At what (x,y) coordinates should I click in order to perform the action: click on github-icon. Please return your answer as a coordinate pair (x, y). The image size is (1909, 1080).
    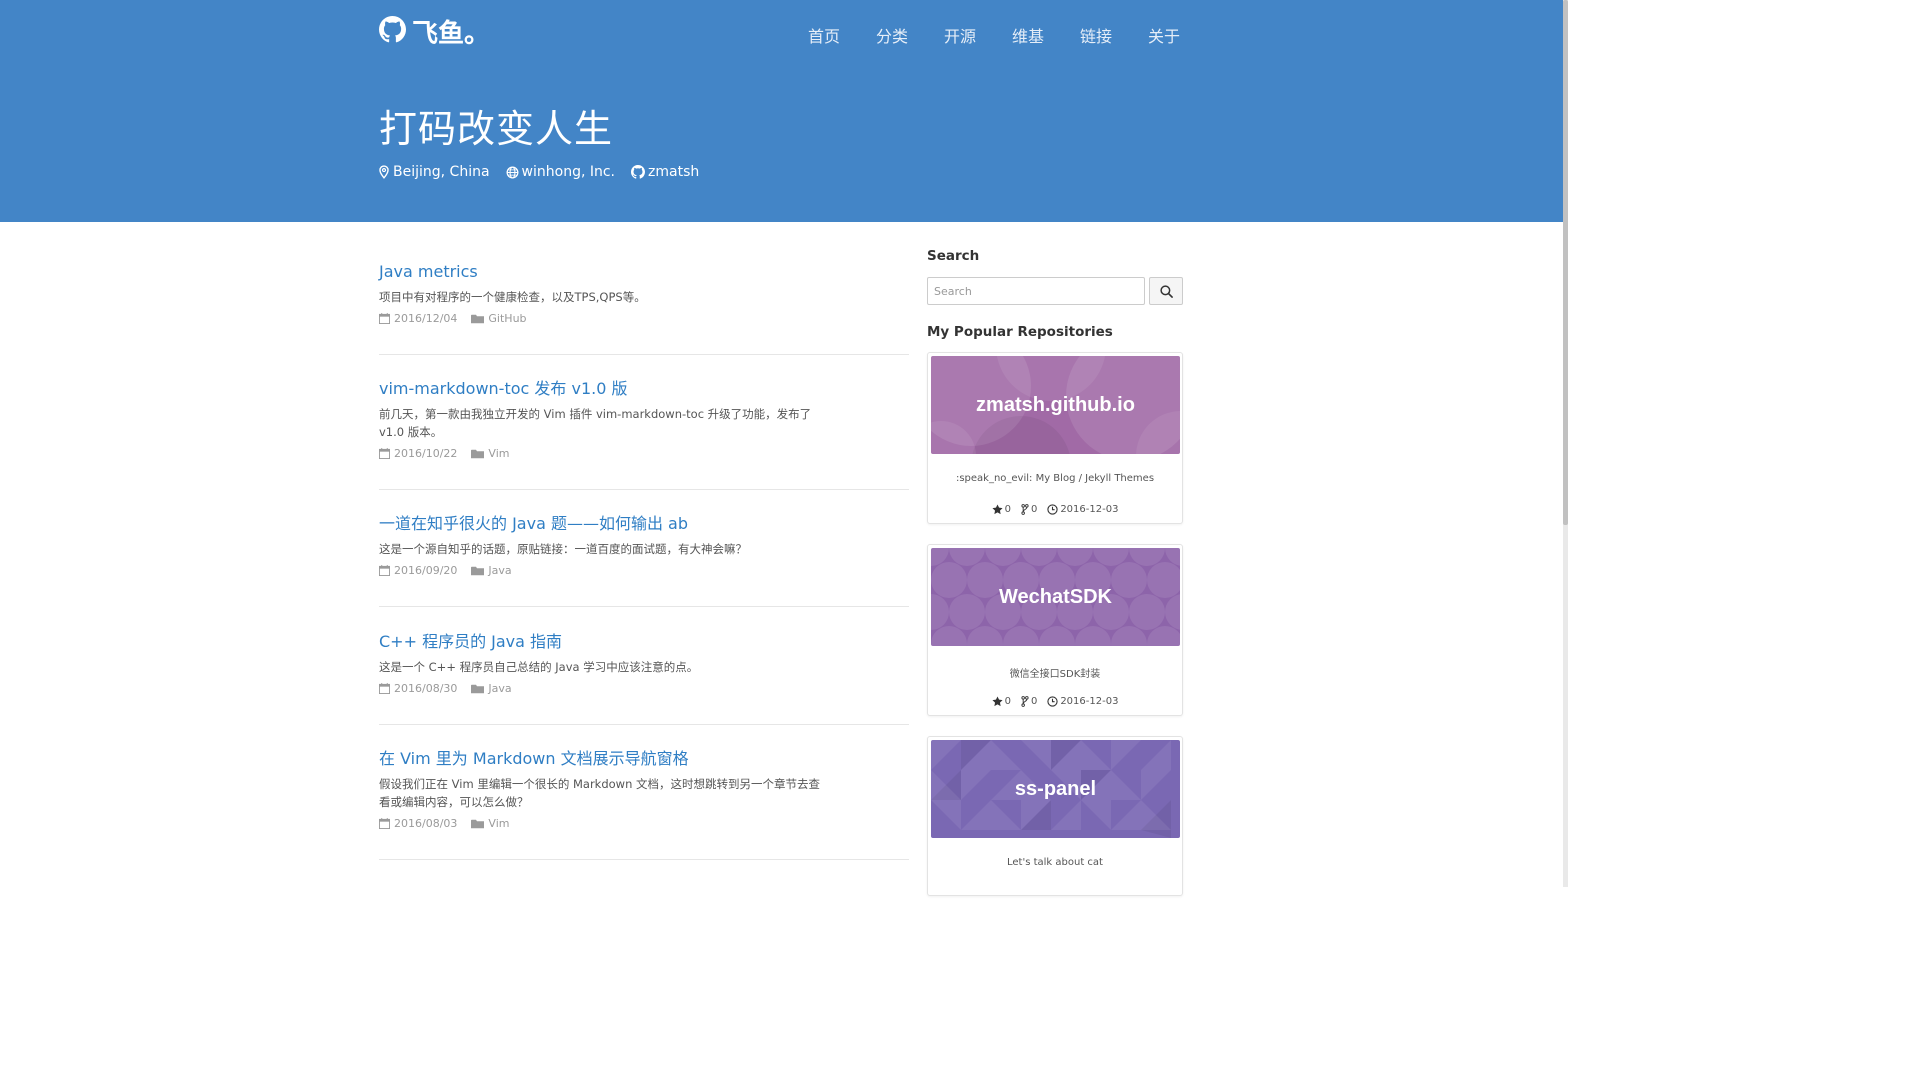
    Looking at the image, I should click on (638, 172).